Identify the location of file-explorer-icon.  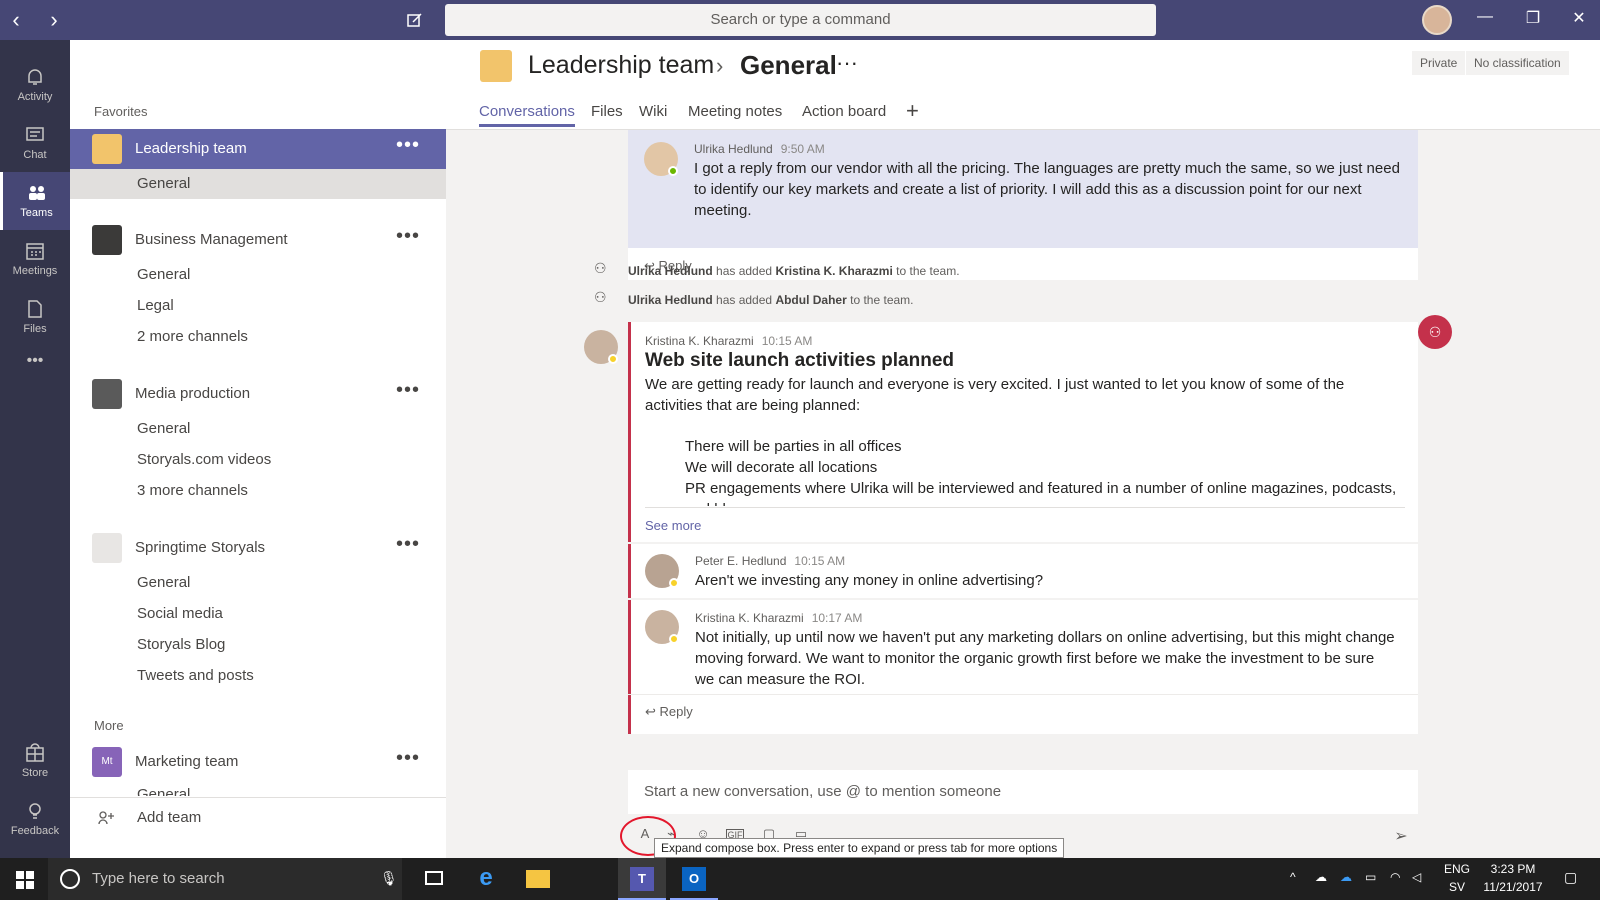
(538, 879).